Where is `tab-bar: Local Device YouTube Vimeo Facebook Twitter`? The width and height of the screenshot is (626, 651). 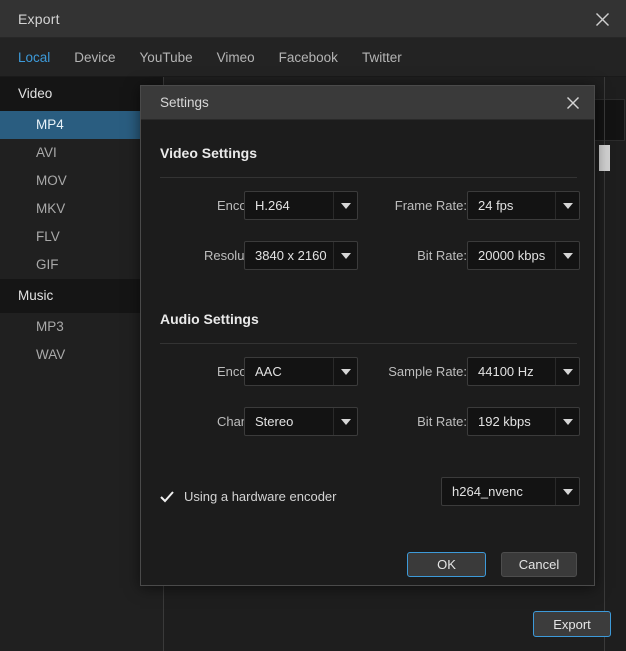 tab-bar: Local Device YouTube Vimeo Facebook Twitter is located at coordinates (313, 57).